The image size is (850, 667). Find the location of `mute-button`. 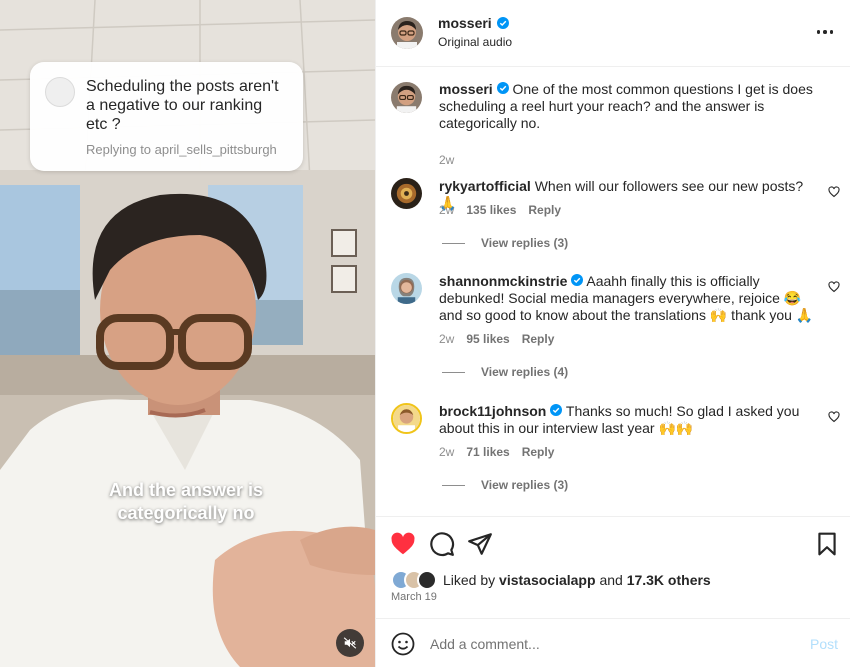

mute-button is located at coordinates (350, 643).